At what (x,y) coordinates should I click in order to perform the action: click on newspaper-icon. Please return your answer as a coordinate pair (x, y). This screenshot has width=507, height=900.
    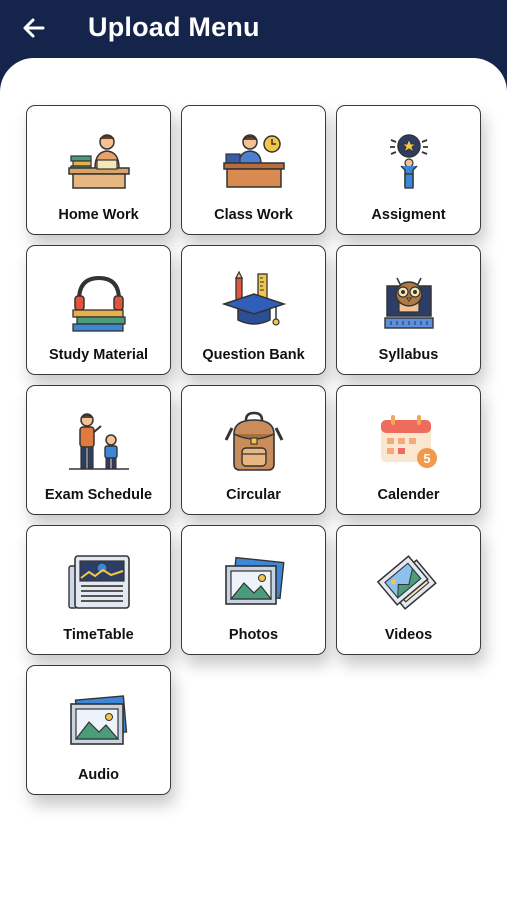
    Looking at the image, I should click on (99, 582).